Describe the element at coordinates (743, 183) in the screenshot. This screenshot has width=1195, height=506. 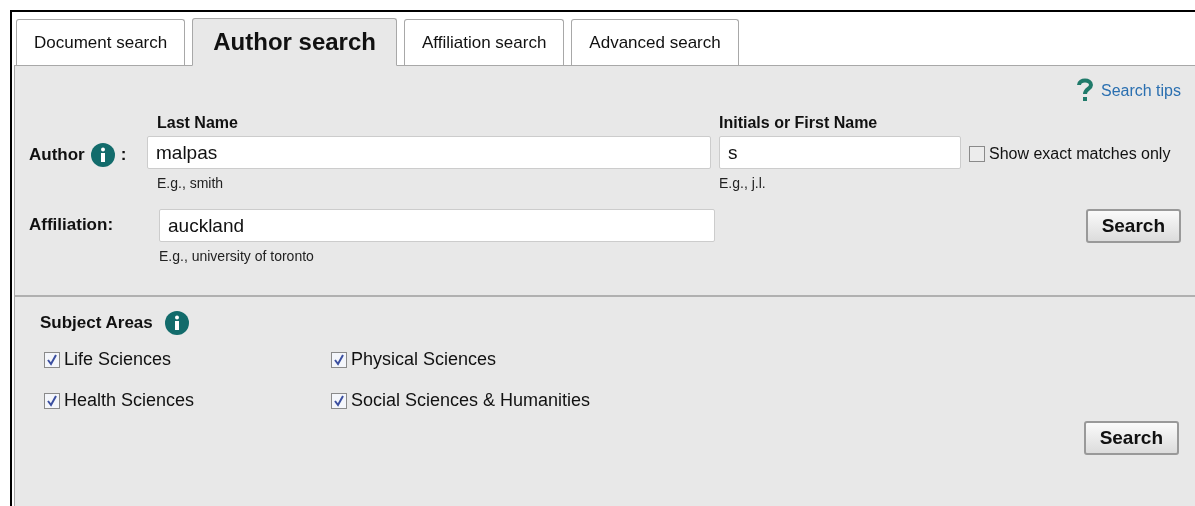
I see `field-hint: E.g., j.l.` at that location.